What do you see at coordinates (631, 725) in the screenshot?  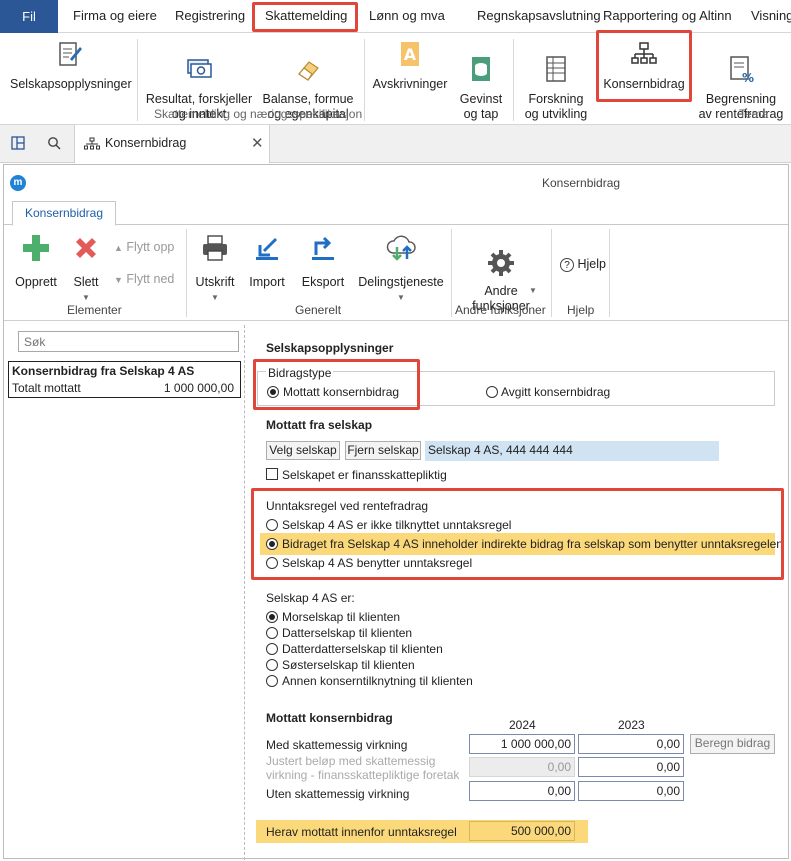 I see `column-header-2023: 2023` at bounding box center [631, 725].